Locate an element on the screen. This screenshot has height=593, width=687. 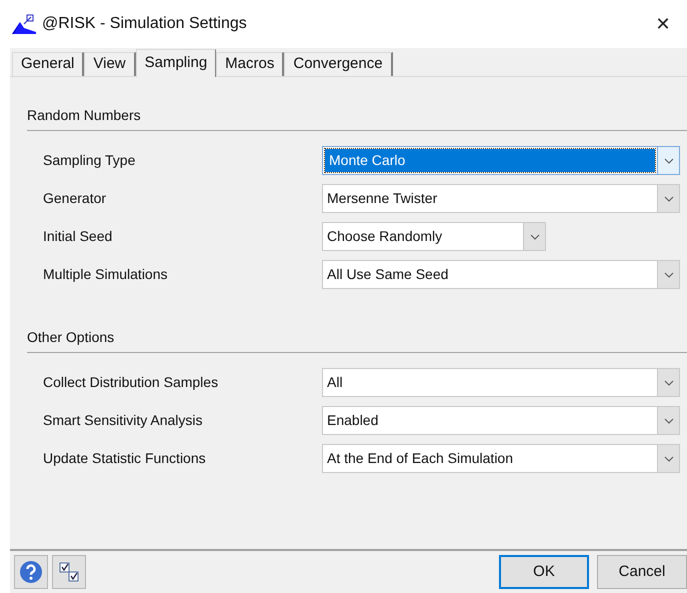
dropdown-value: All is located at coordinates (335, 382).